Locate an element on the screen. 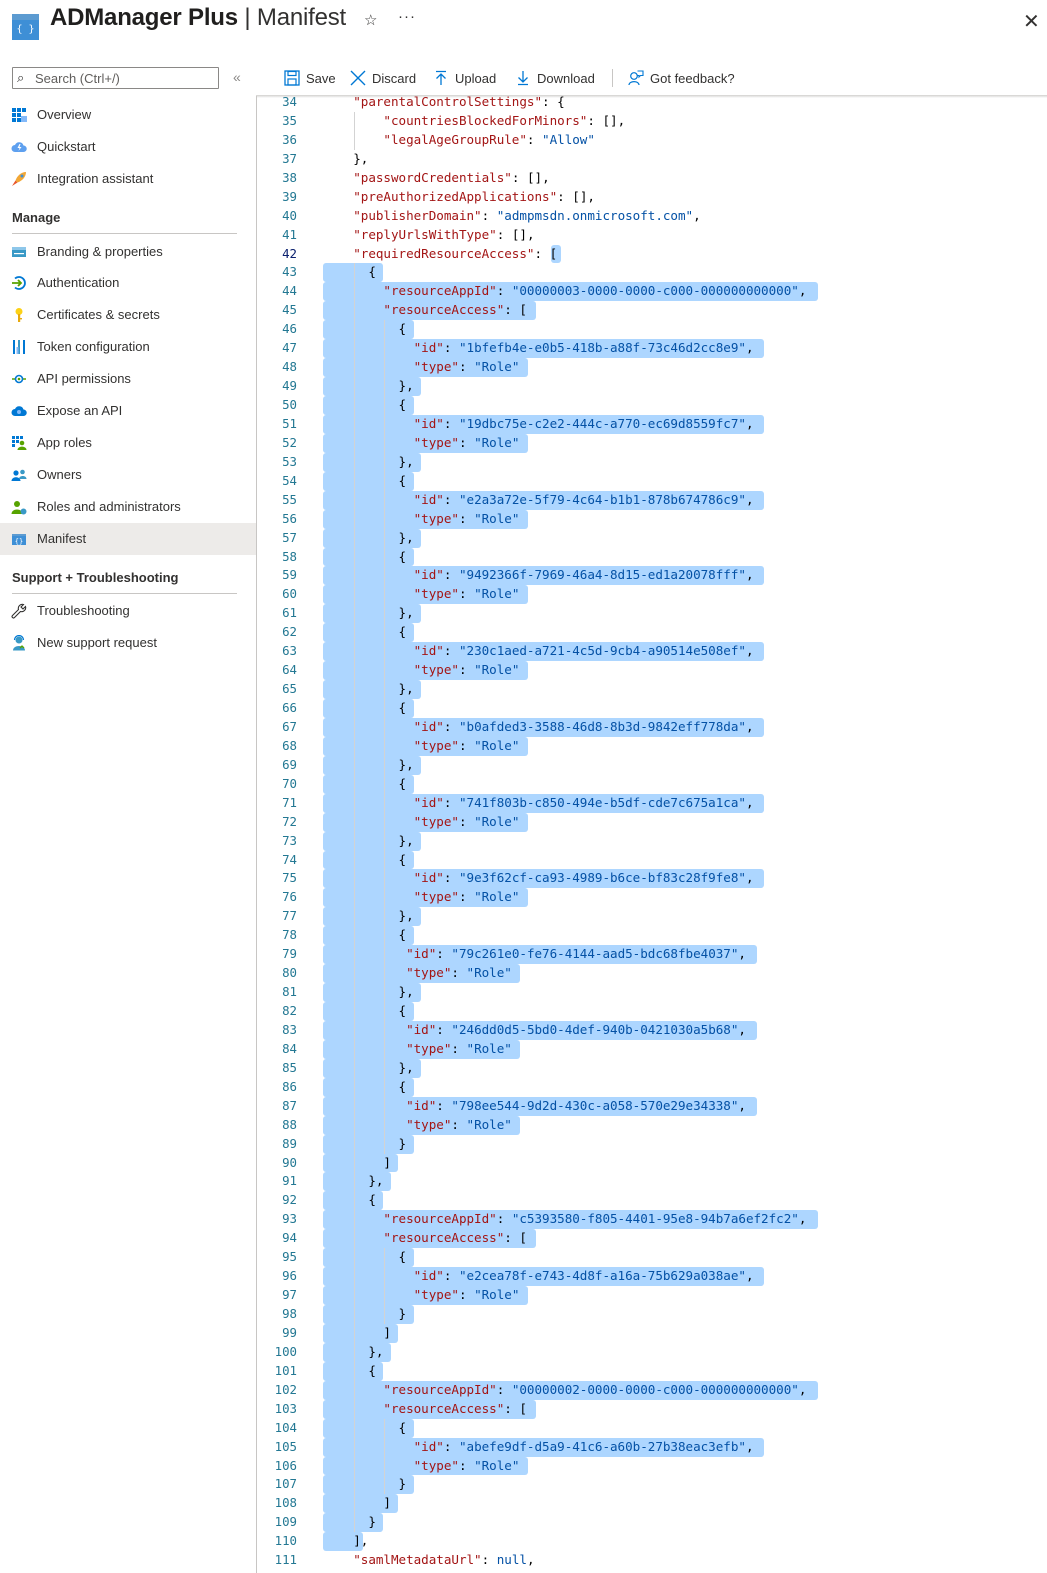 The height and width of the screenshot is (1573, 1047). code-text: "parentalControlSettings": { is located at coordinates (444, 104).